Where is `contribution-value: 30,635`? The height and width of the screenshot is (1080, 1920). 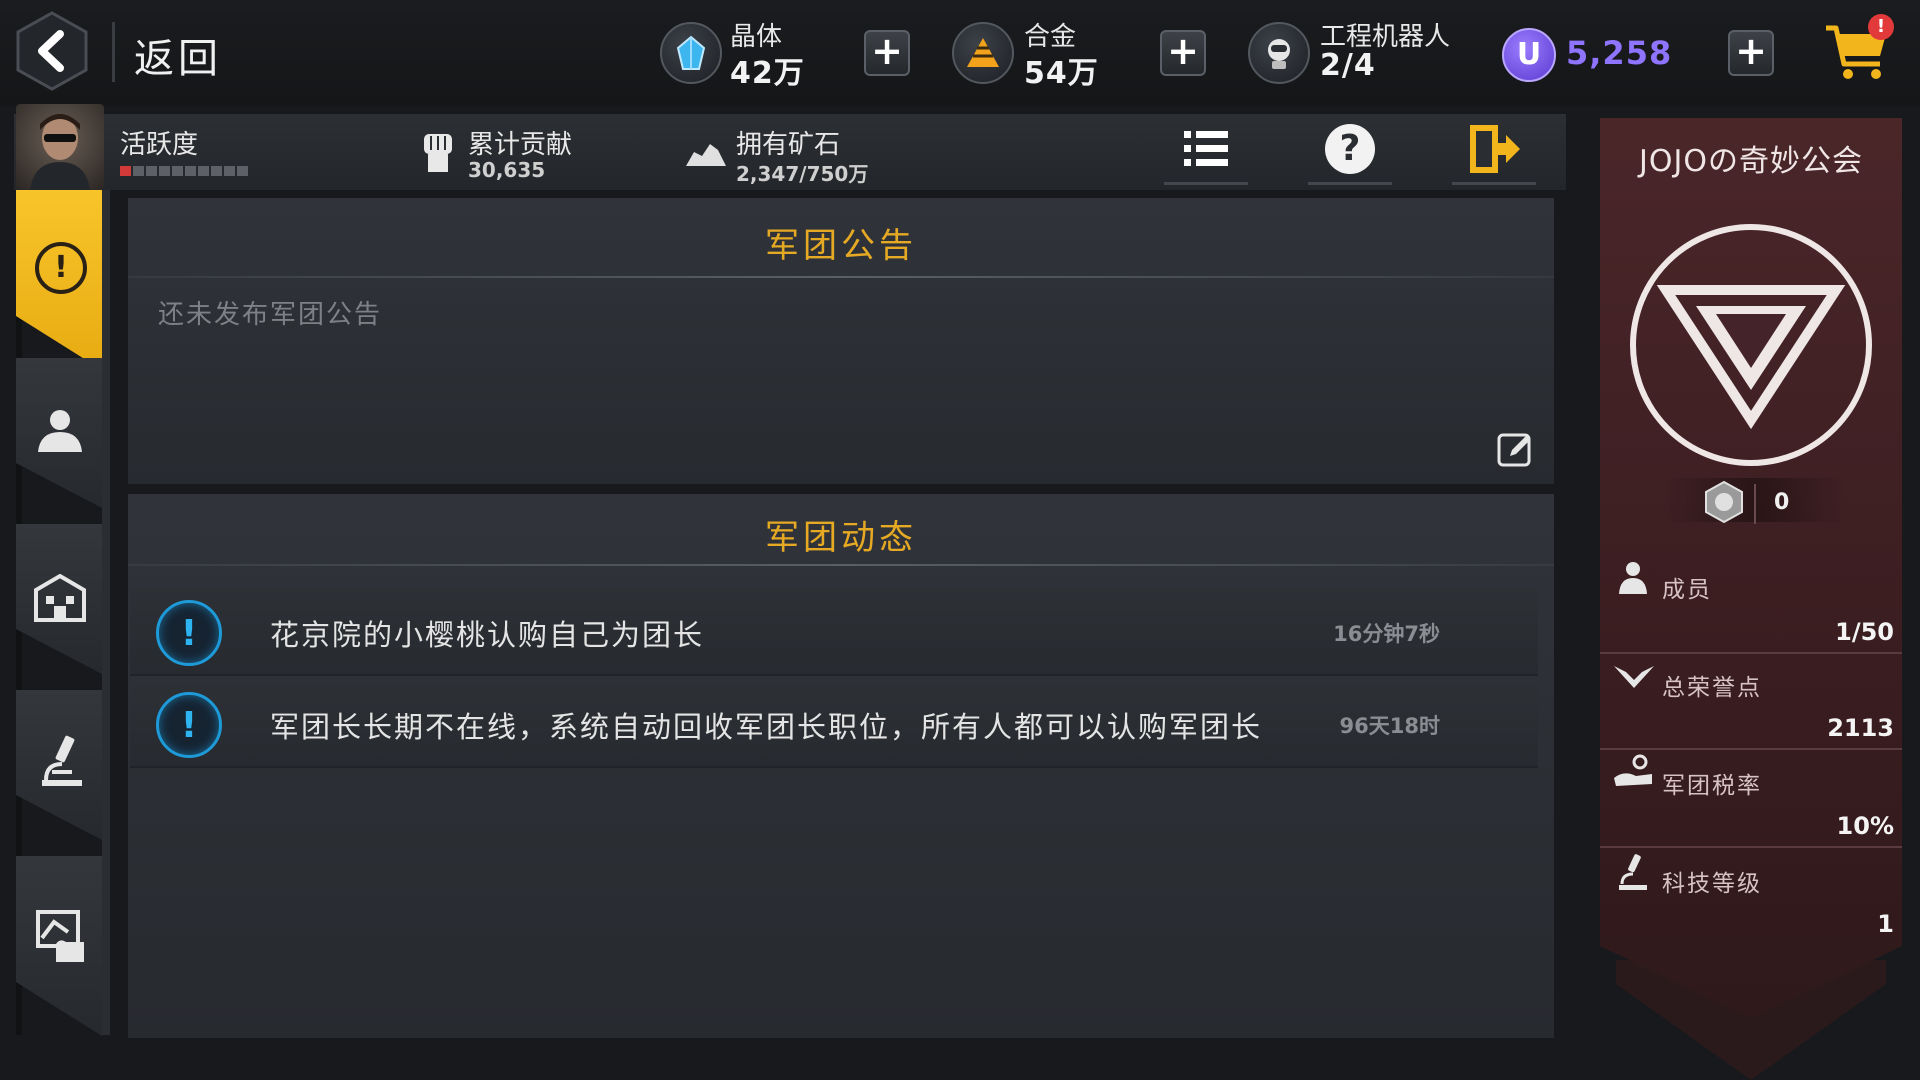
contribution-value: 30,635 is located at coordinates (507, 170).